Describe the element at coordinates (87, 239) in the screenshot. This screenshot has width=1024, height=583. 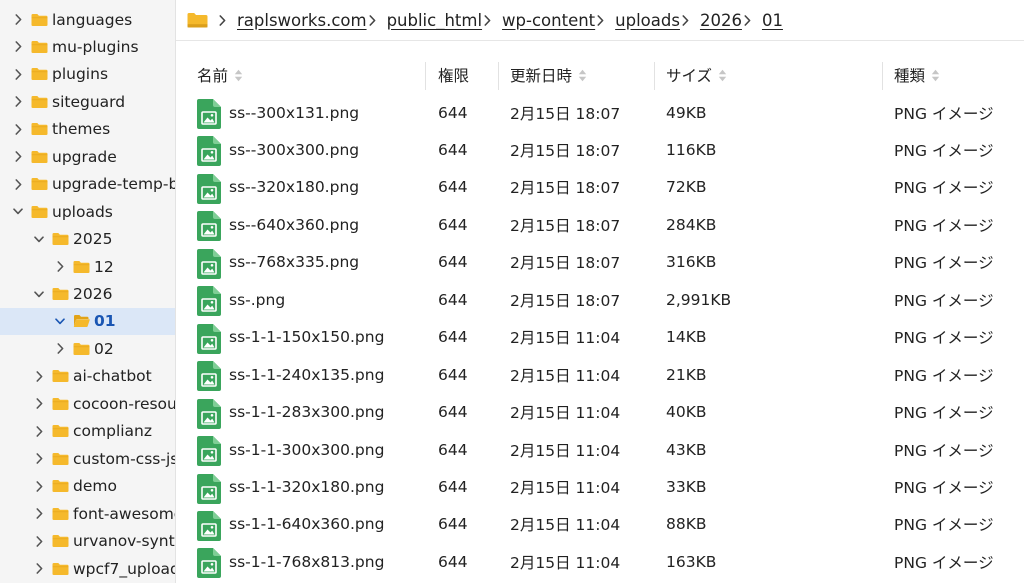
I see `tree-item-2025: 2025` at that location.